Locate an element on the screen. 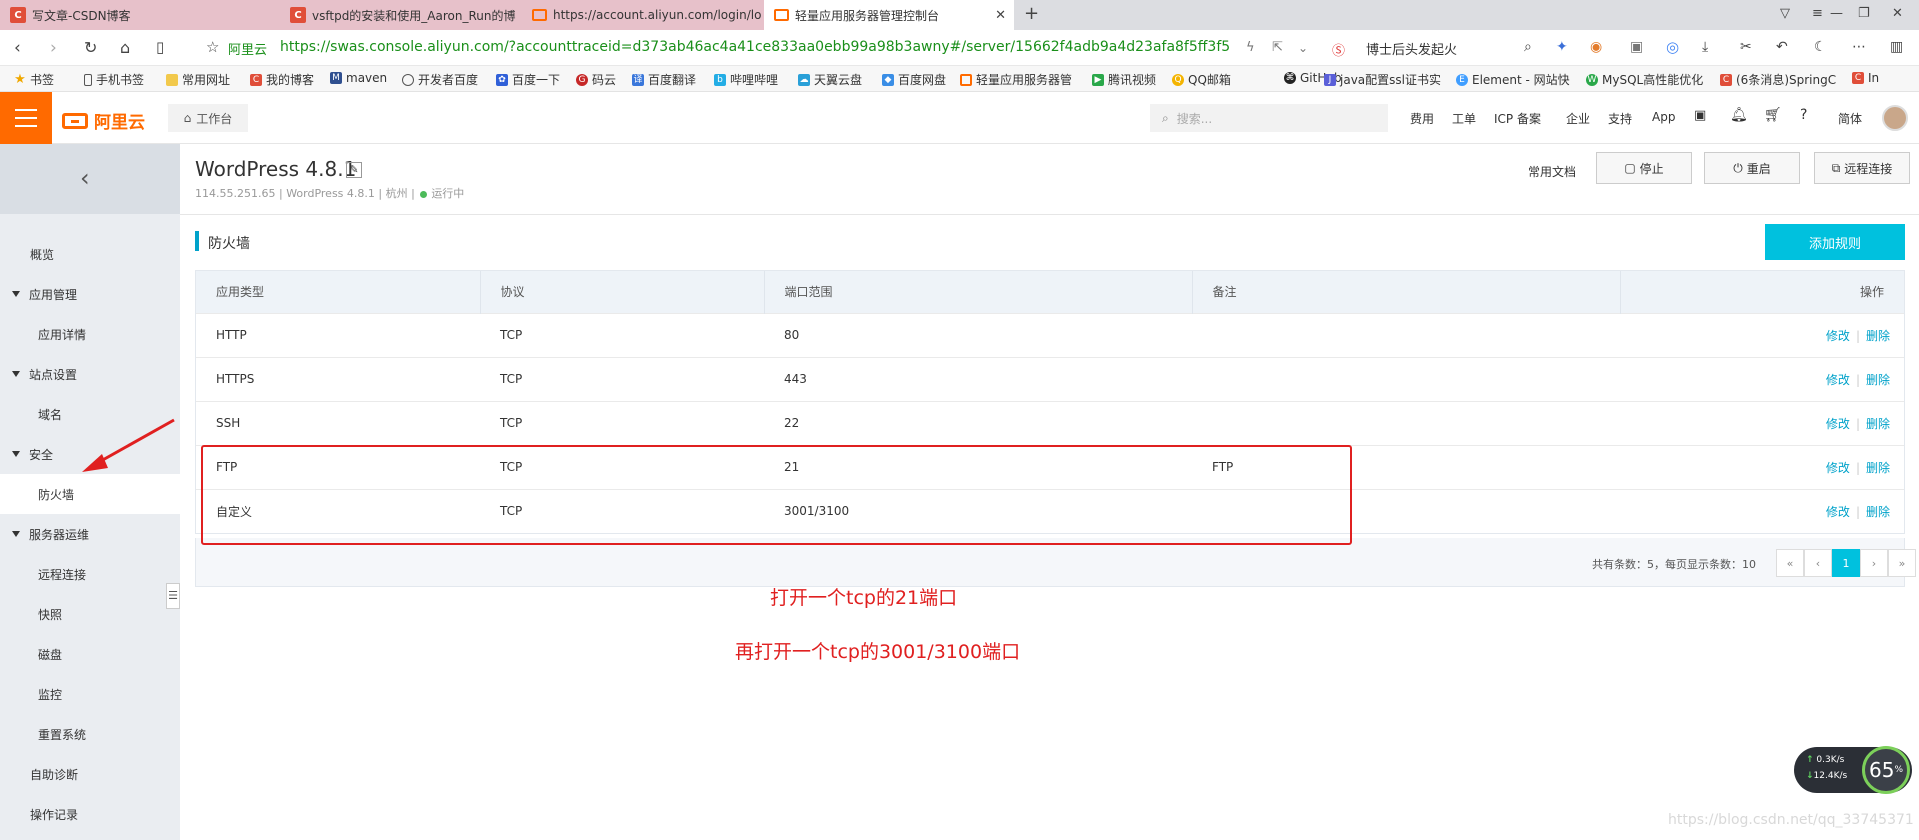 This screenshot has width=1919, height=840. nav-icp: ICP 备案 is located at coordinates (1517, 118).